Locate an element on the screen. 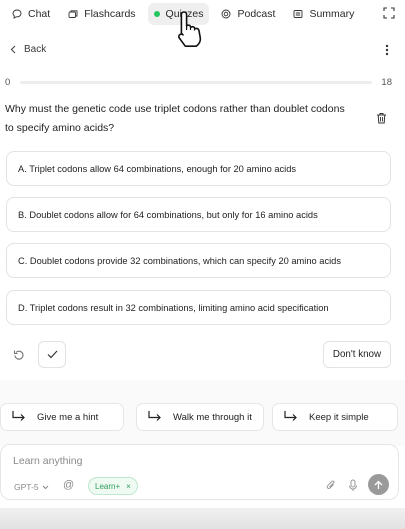  tab-label: Flashcards is located at coordinates (110, 14).